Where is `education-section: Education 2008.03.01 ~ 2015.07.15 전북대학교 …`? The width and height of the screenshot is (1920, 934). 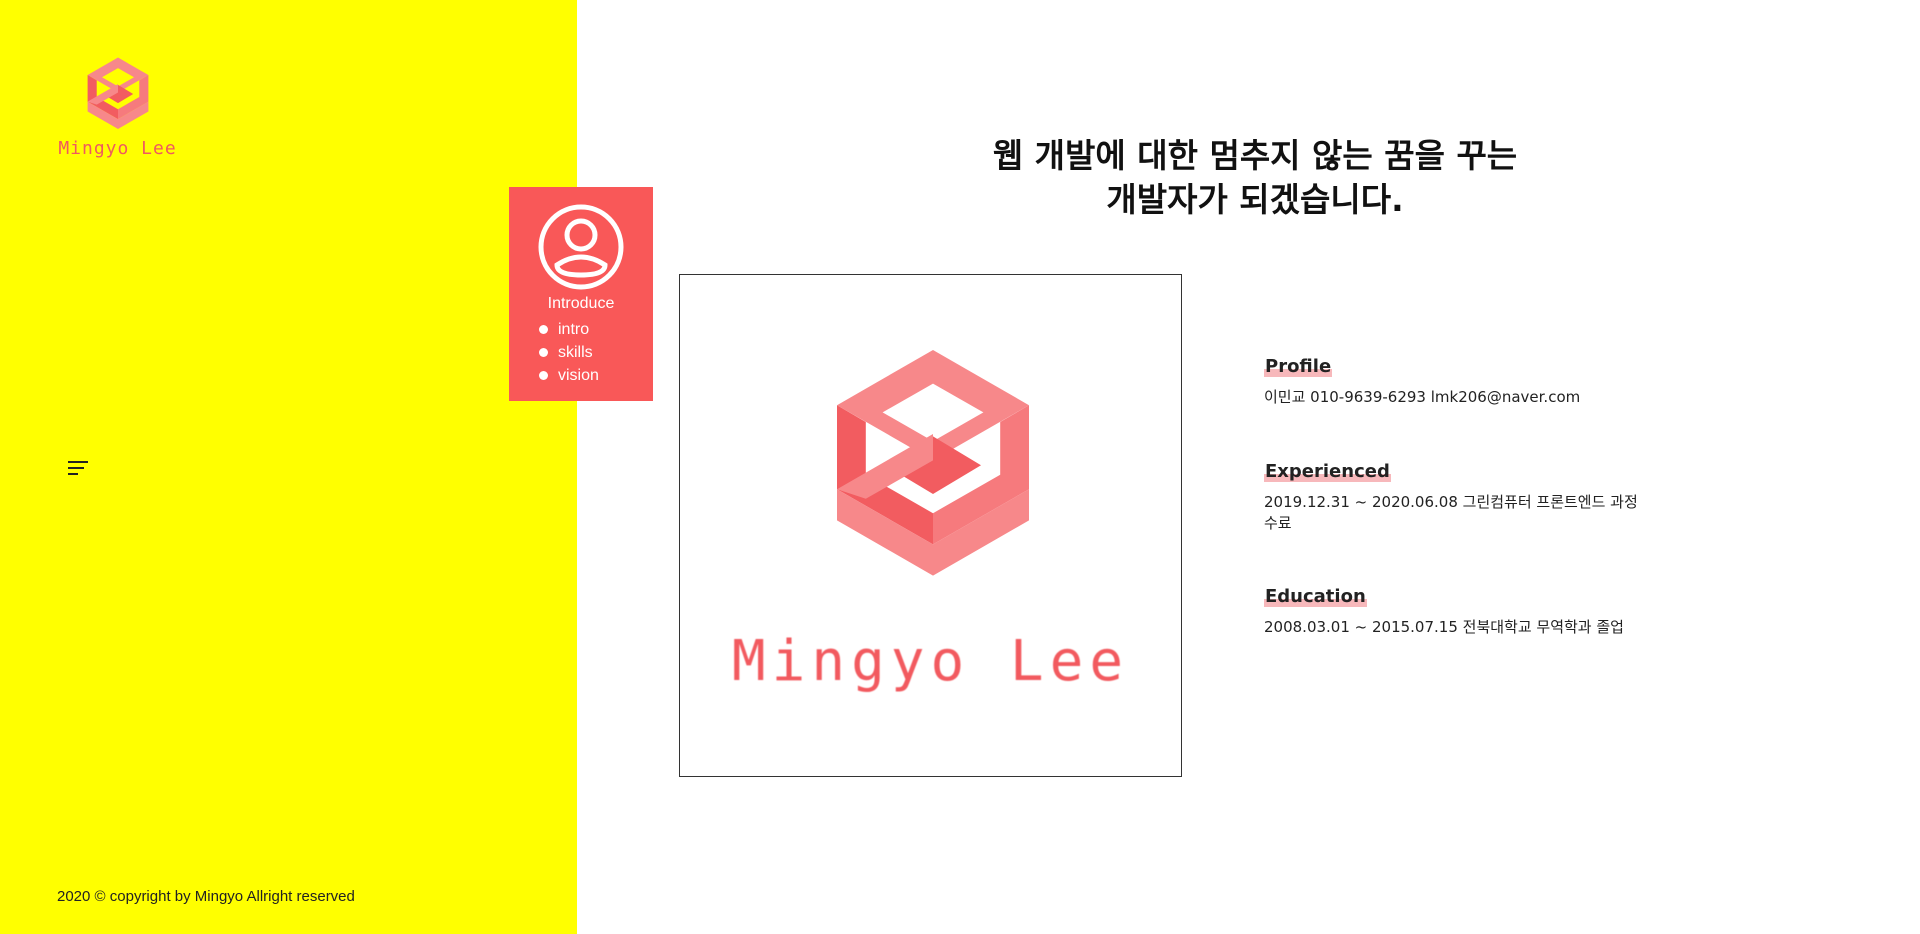
education-section: Education 2008.03.01 ~ 2015.07.15 전북대학교 … is located at coordinates (1454, 612).